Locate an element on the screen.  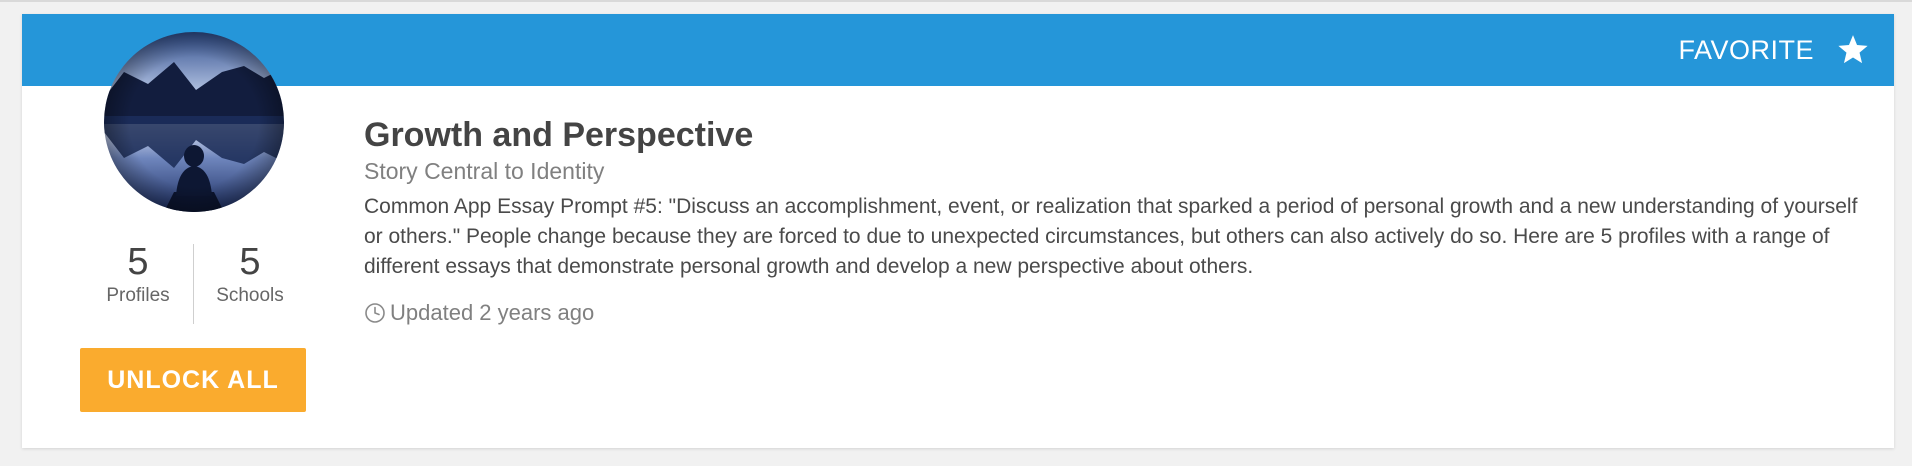
star-icon is located at coordinates (1853, 50).